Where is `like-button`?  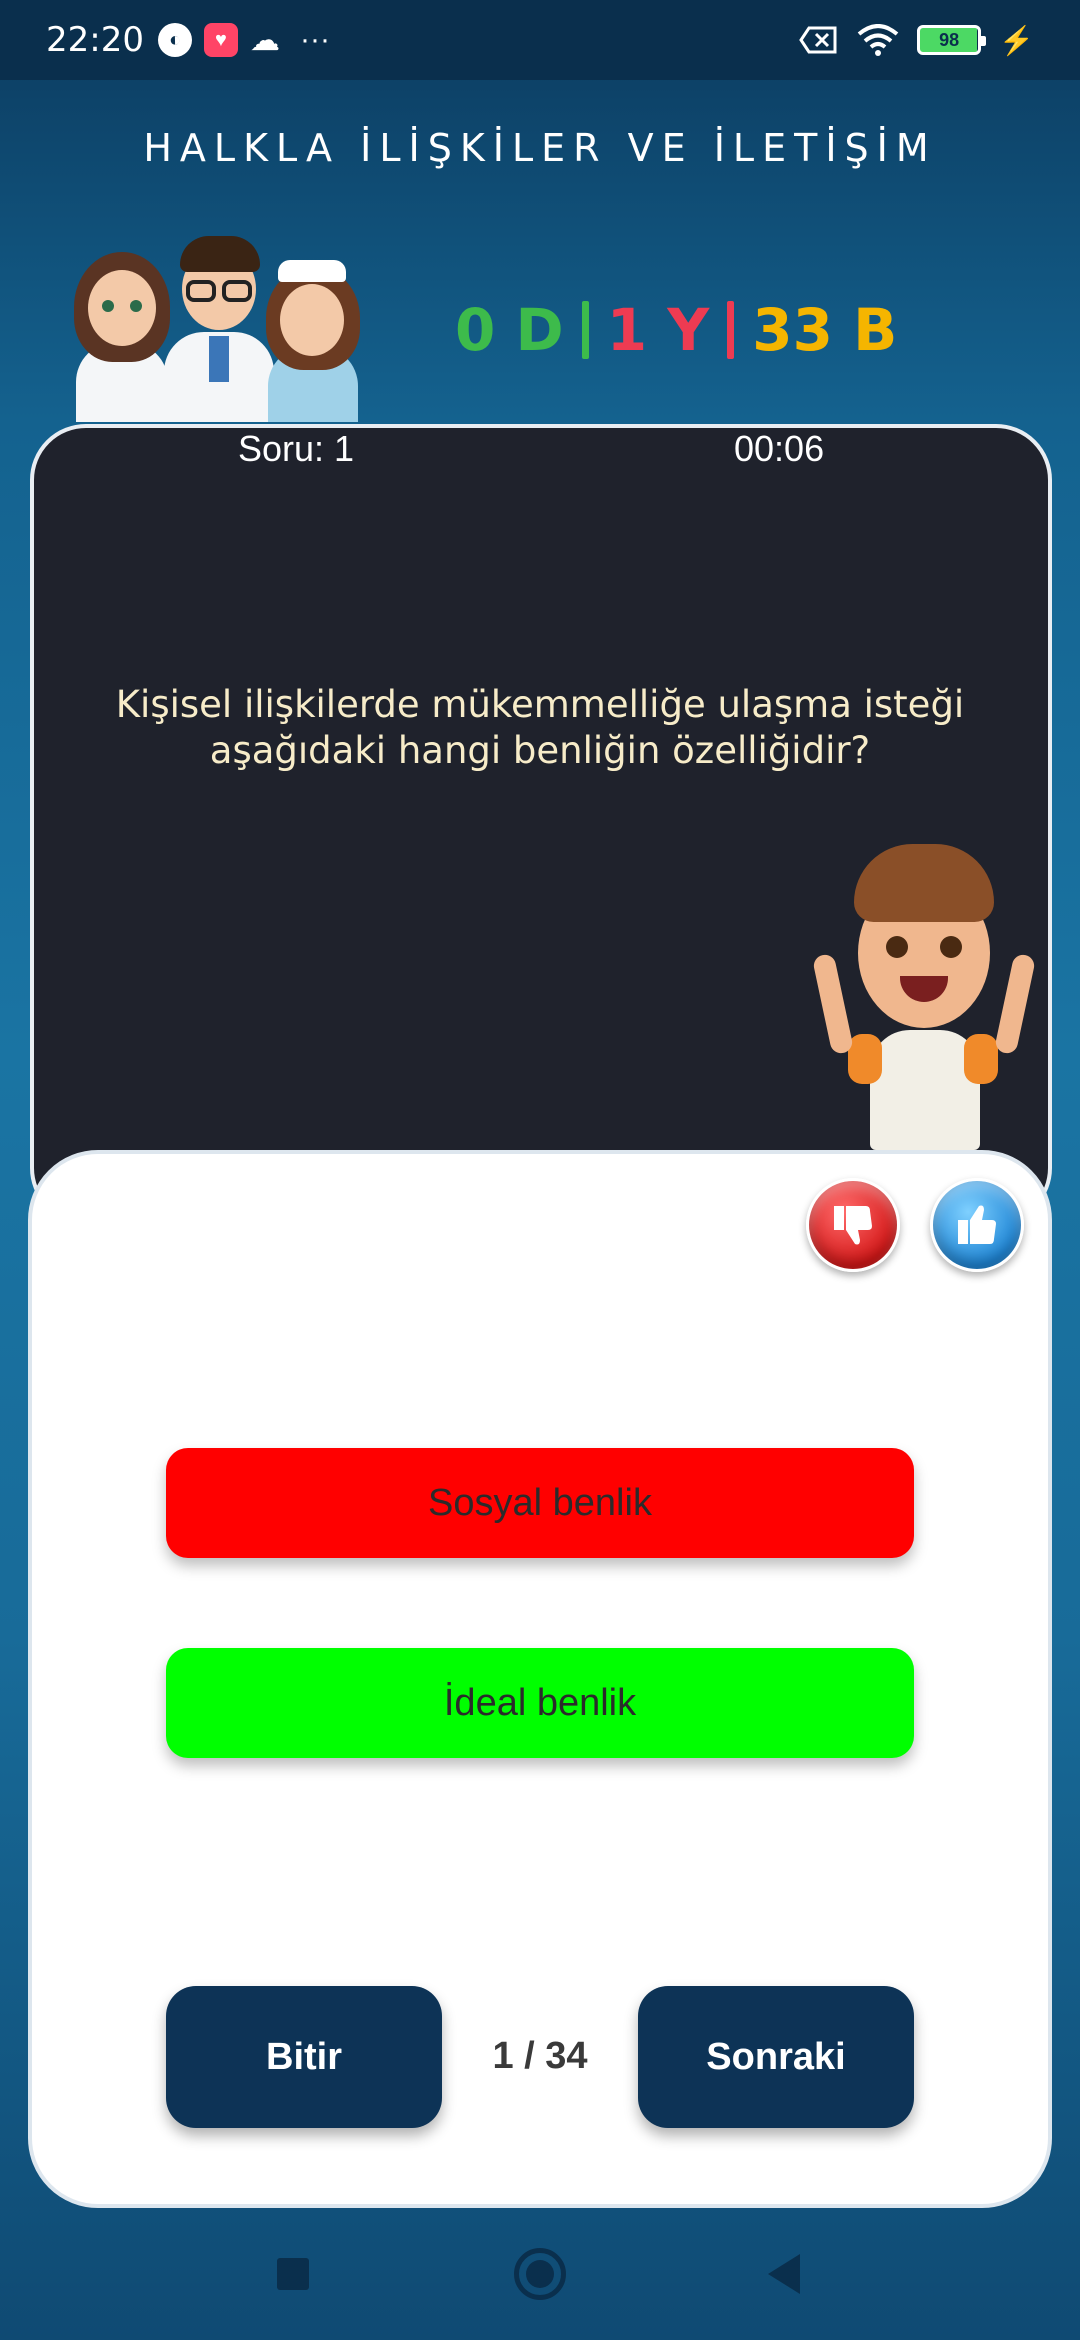
like-button is located at coordinates (977, 1225).